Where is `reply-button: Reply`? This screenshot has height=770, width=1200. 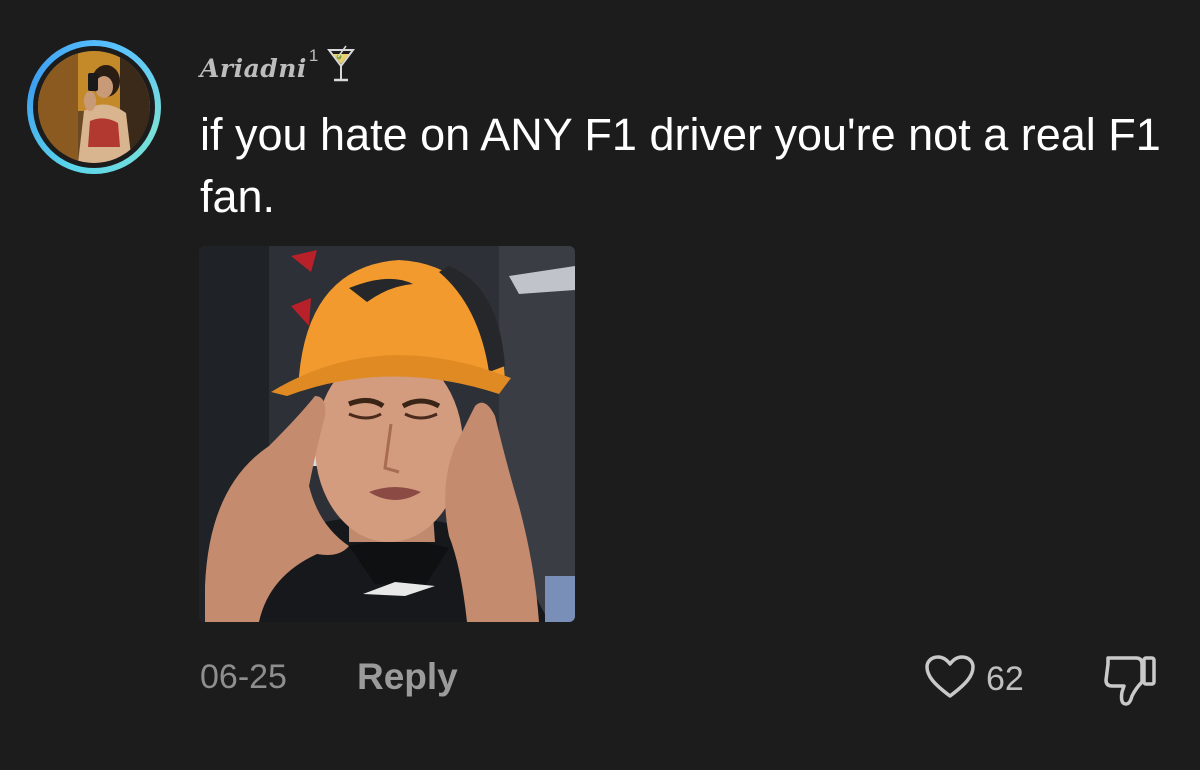 reply-button: Reply is located at coordinates (407, 677).